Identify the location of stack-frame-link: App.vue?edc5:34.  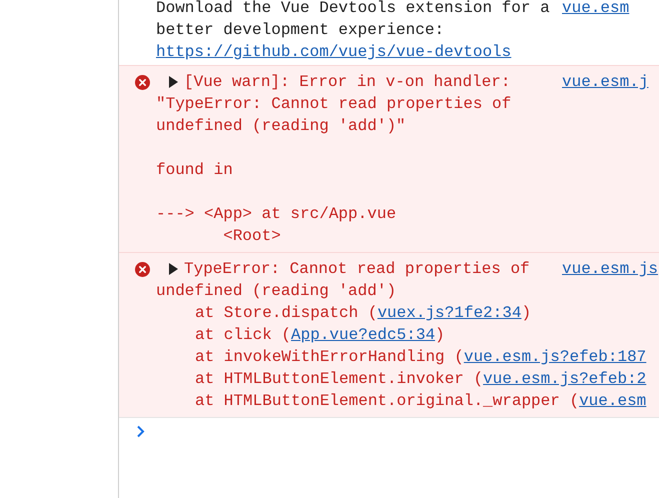
(363, 335).